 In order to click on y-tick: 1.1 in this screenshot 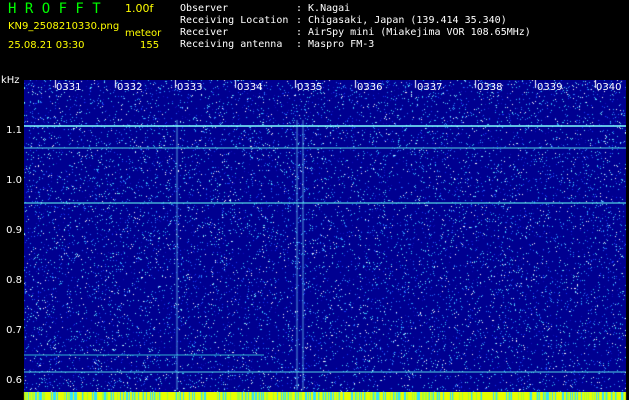, I will do `click(14, 130)`.